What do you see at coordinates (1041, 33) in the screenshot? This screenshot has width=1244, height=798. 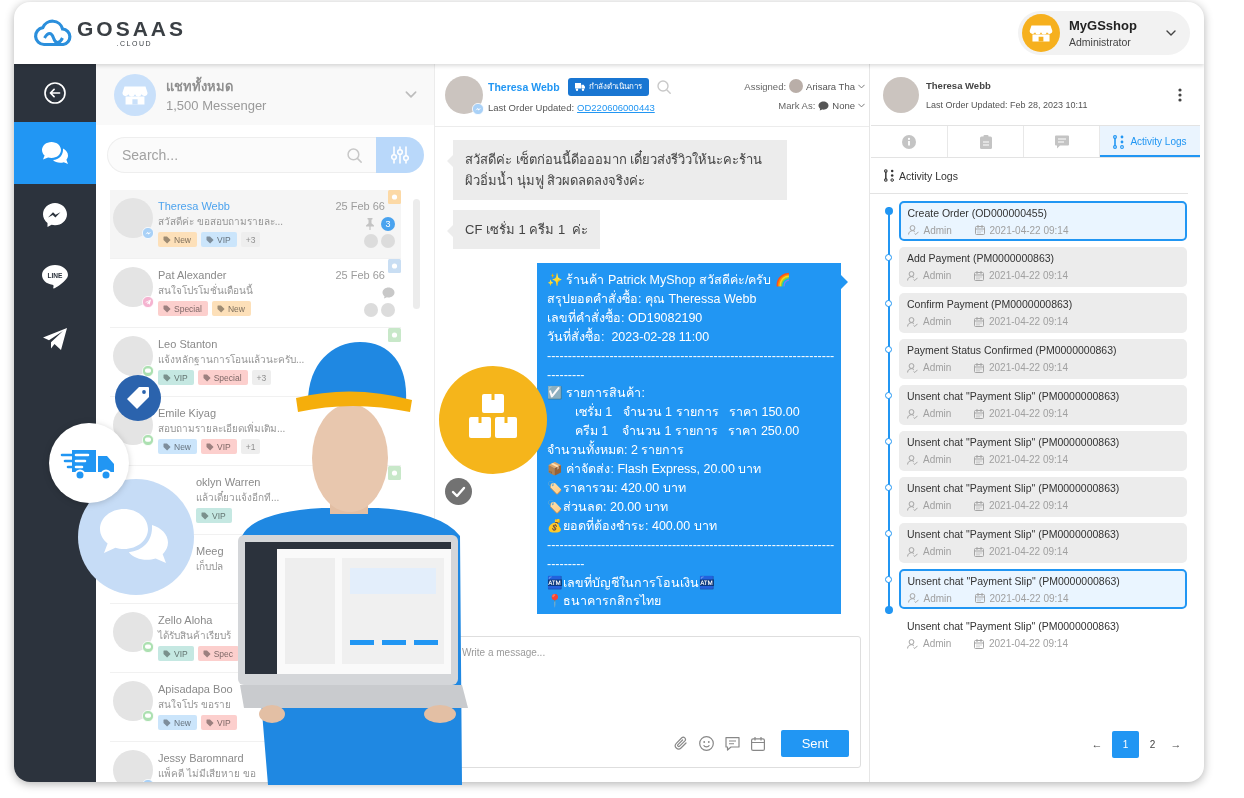 I see `store-icon` at bounding box center [1041, 33].